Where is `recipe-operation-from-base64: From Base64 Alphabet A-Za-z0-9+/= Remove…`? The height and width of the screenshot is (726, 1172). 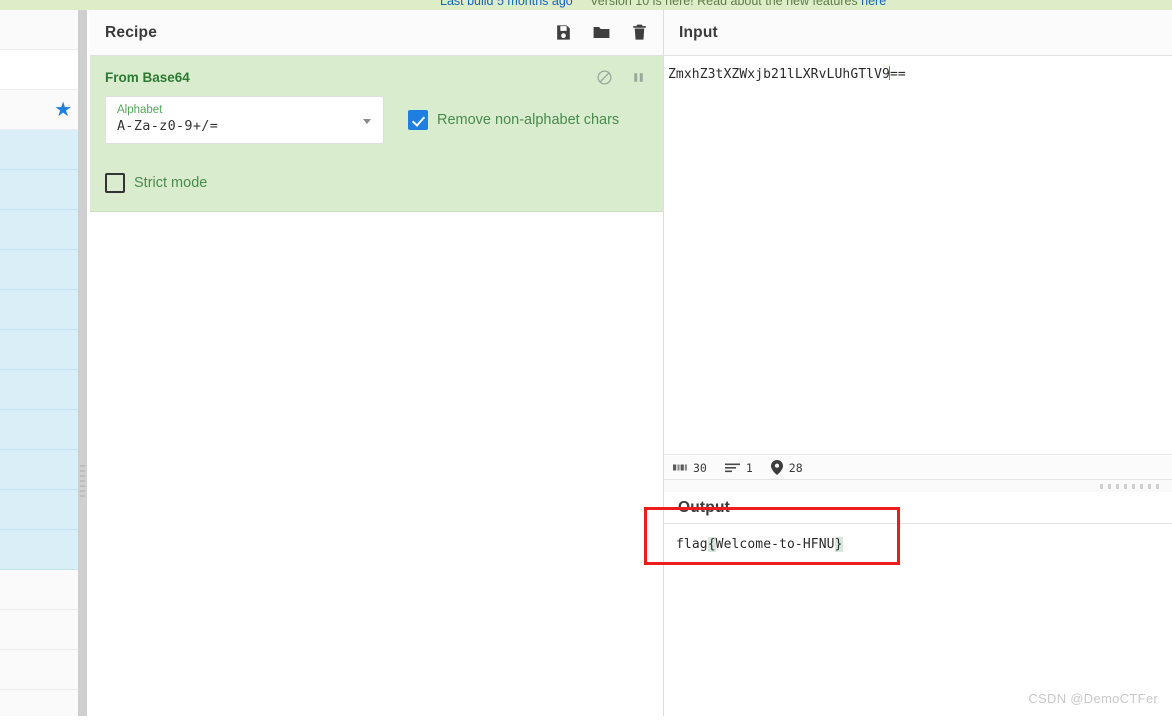
recipe-operation-from-base64: From Base64 Alphabet A-Za-z0-9+/= Remove… is located at coordinates (376, 134).